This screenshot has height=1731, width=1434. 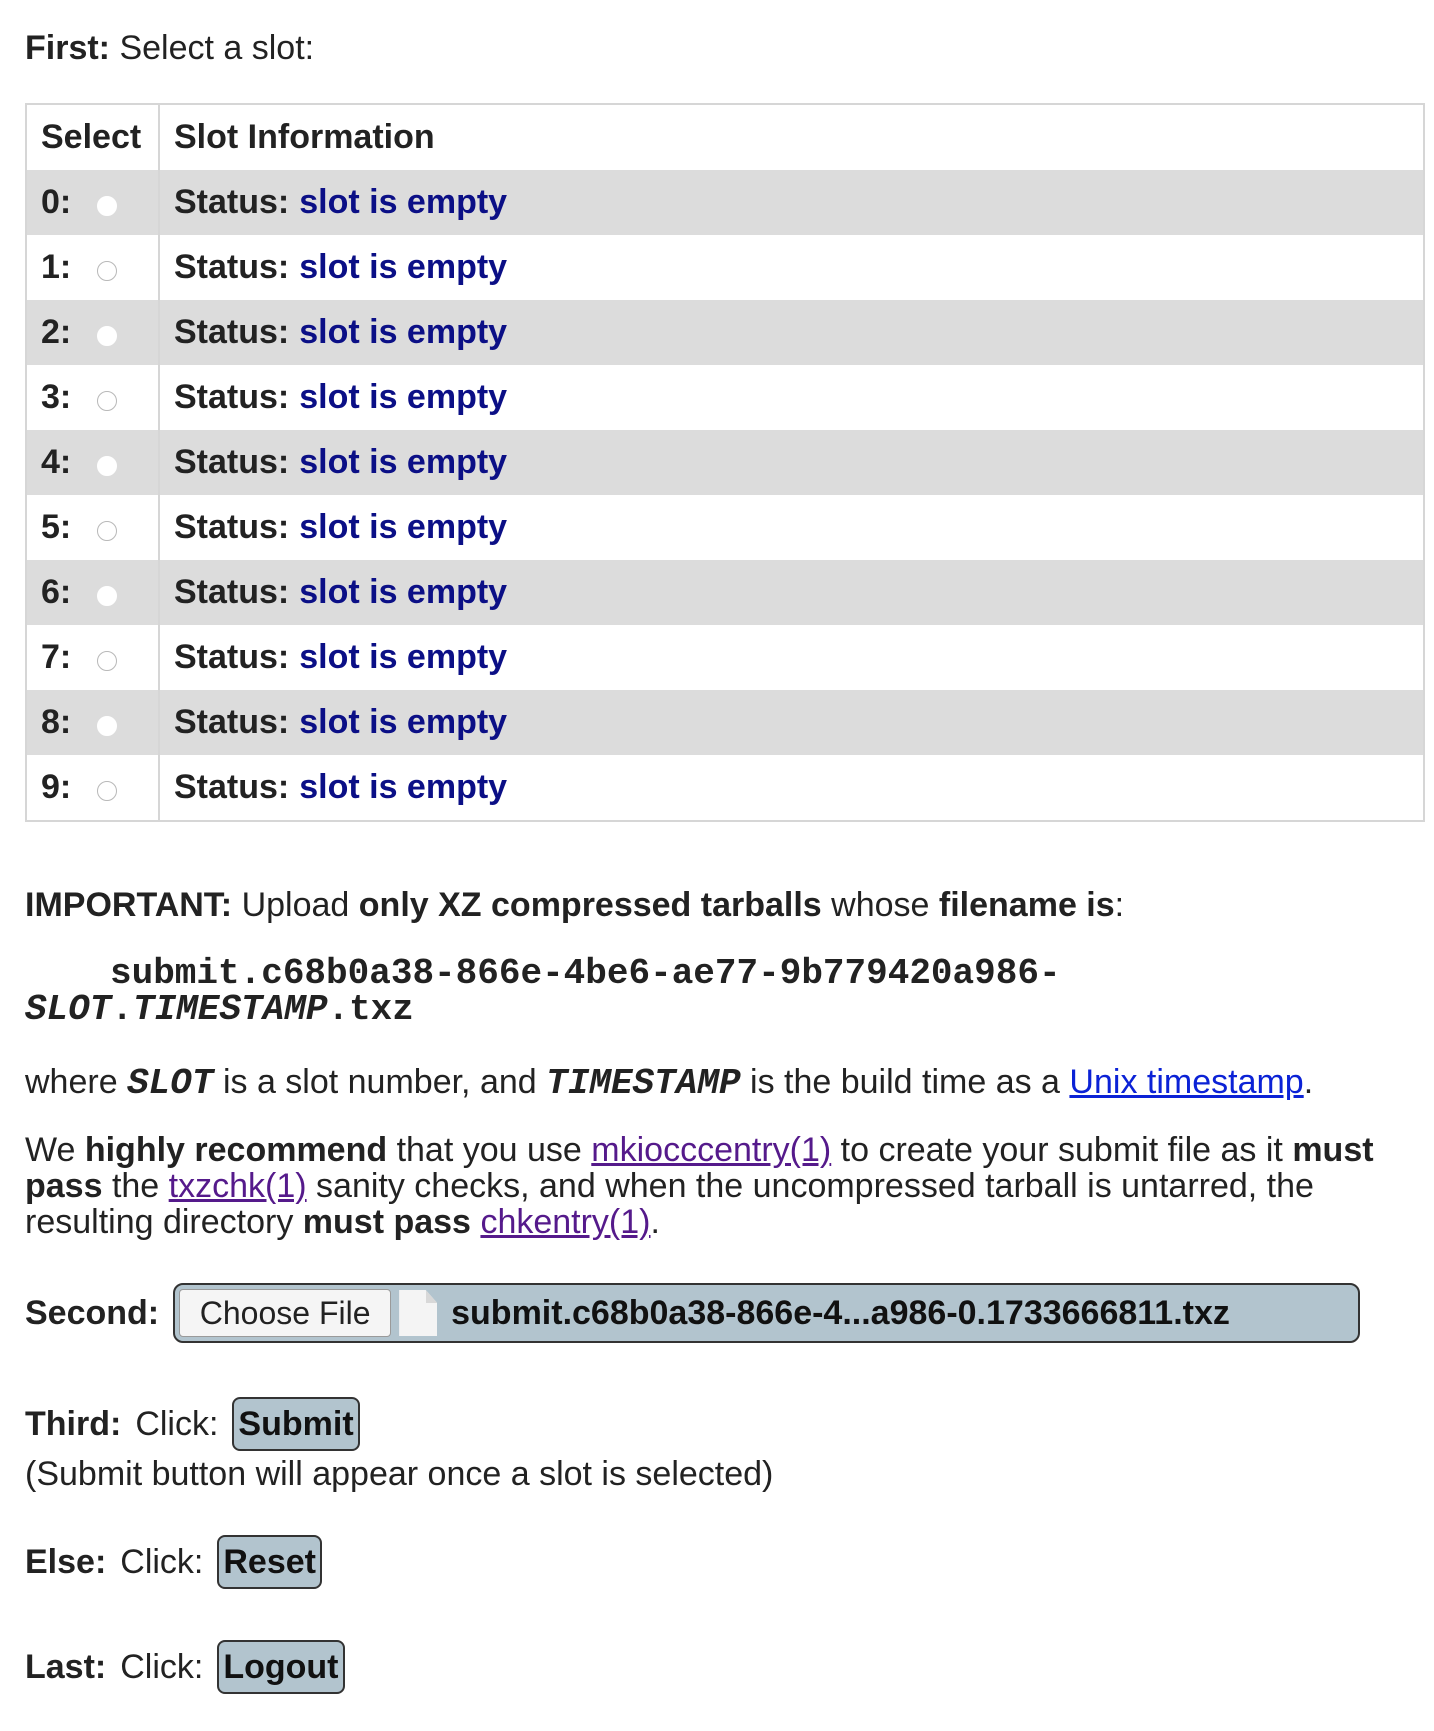 I want to click on where-timestamp: TIMESTAMP, so click(x=643, y=1083).